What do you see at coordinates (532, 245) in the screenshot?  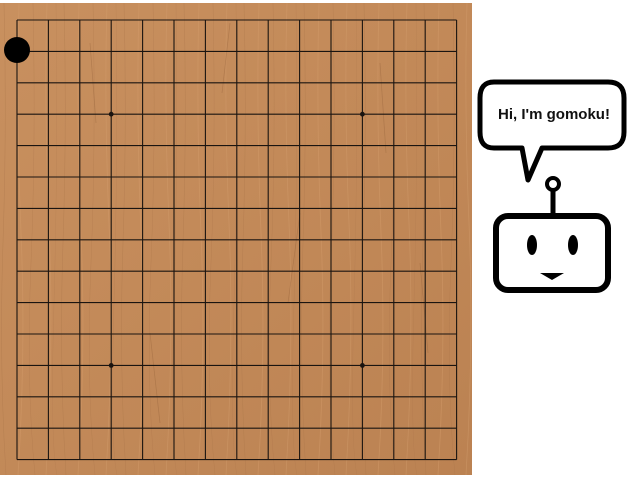 I see `robot-left-eye` at bounding box center [532, 245].